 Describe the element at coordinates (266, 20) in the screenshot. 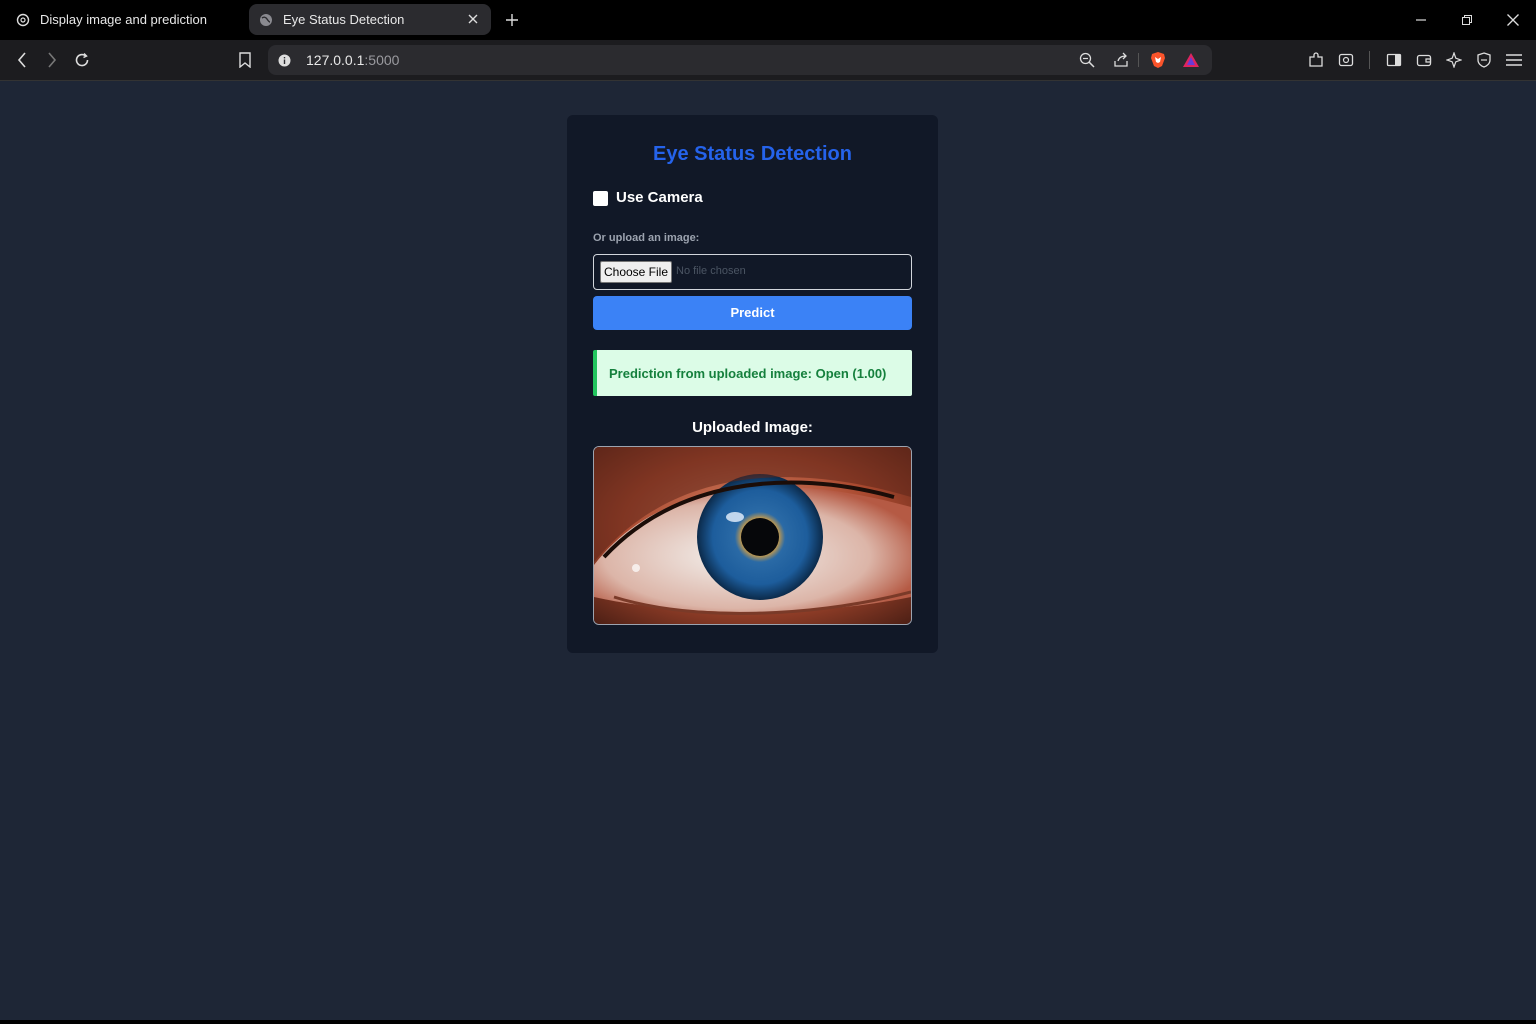

I see `globe-icon` at that location.